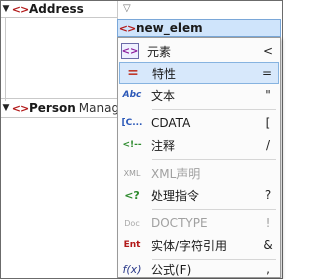 This screenshot has width=320, height=279. Describe the element at coordinates (199, 95) in the screenshot. I see `menu-item-text: Abc 文本 "` at that location.